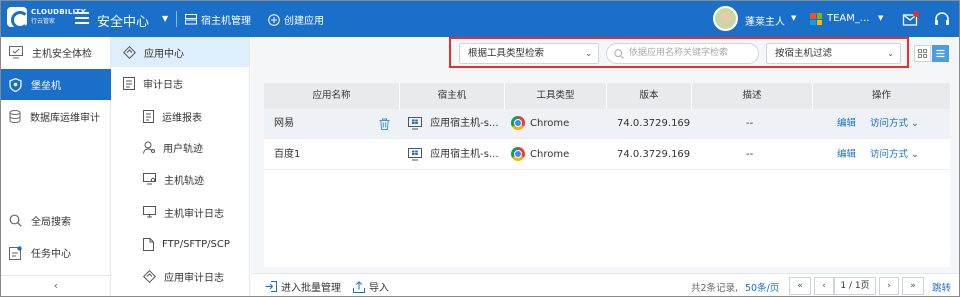  What do you see at coordinates (191, 19) in the screenshot?
I see `server-icon` at bounding box center [191, 19].